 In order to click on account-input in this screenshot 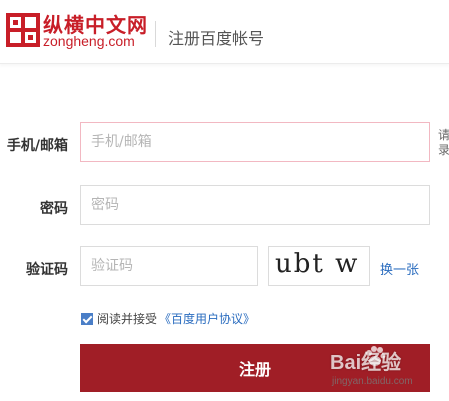, I will do `click(255, 142)`.